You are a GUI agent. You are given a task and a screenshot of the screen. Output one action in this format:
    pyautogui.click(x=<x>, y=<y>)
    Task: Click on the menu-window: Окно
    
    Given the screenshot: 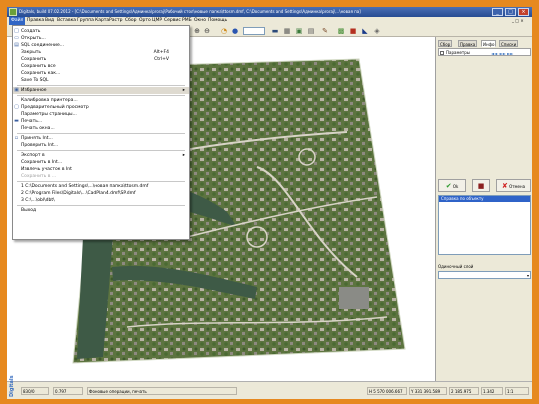 What is the action you would take?
    pyautogui.click(x=200, y=20)
    